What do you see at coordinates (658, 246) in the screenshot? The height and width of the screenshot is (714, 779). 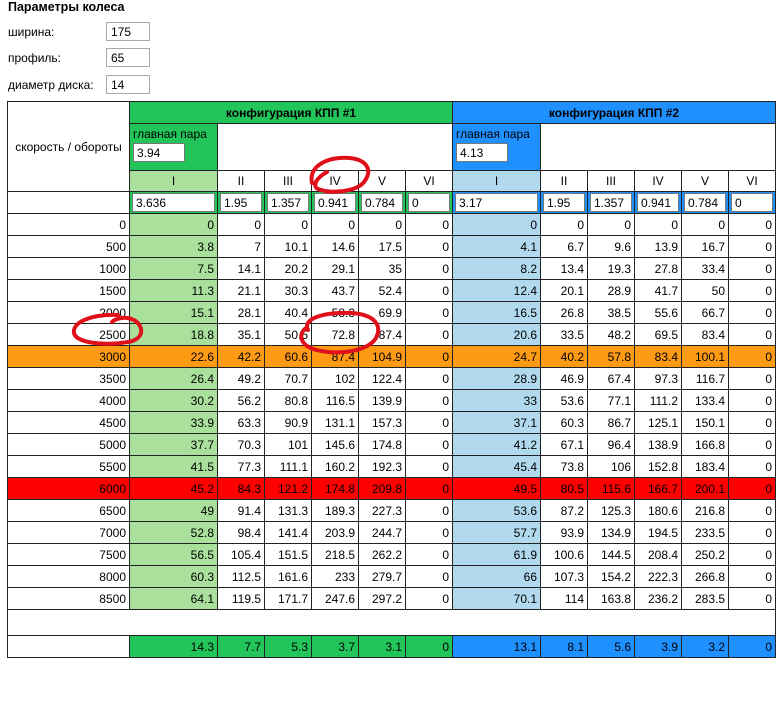 I see `speed-cell: 13.9` at bounding box center [658, 246].